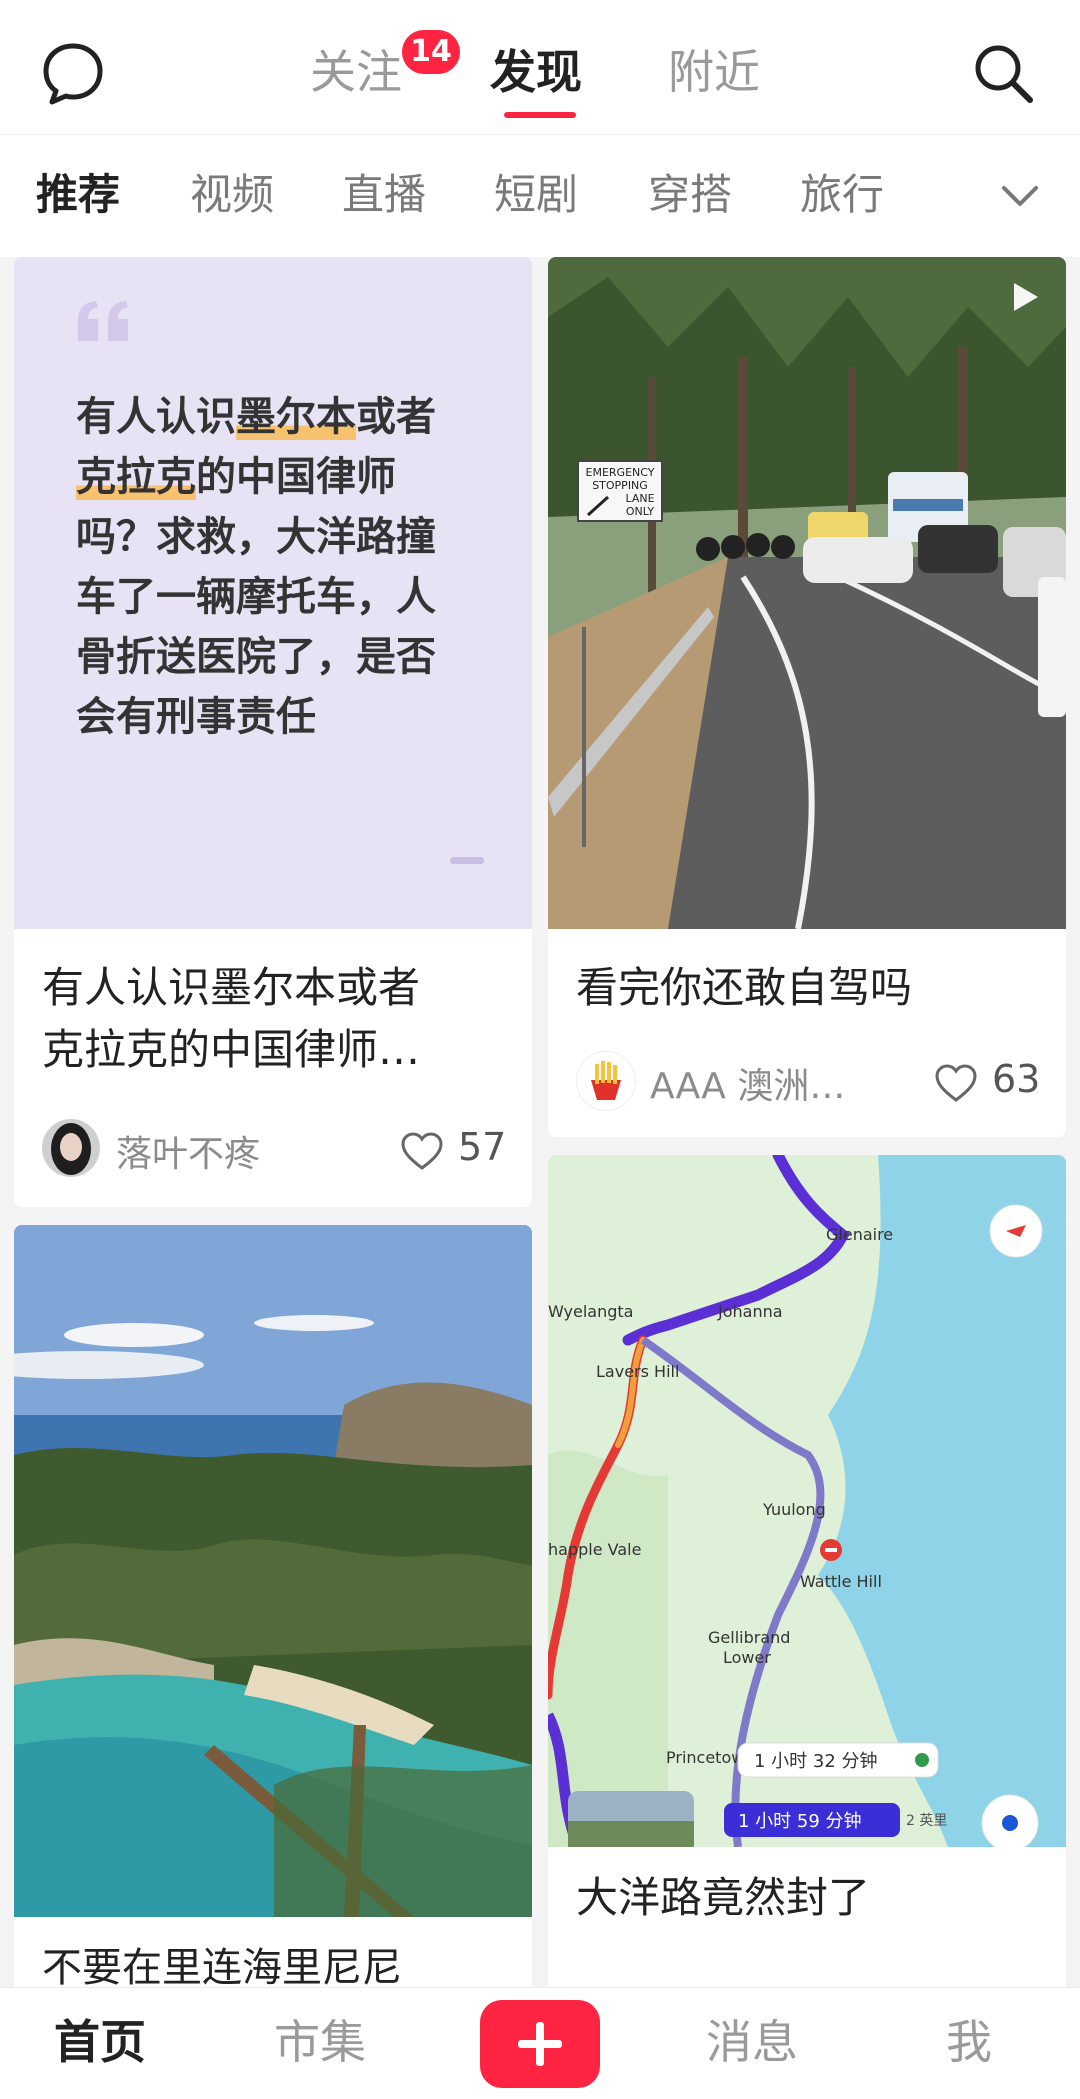 The width and height of the screenshot is (1080, 2099). What do you see at coordinates (232, 195) in the screenshot?
I see `category-video: 视频` at bounding box center [232, 195].